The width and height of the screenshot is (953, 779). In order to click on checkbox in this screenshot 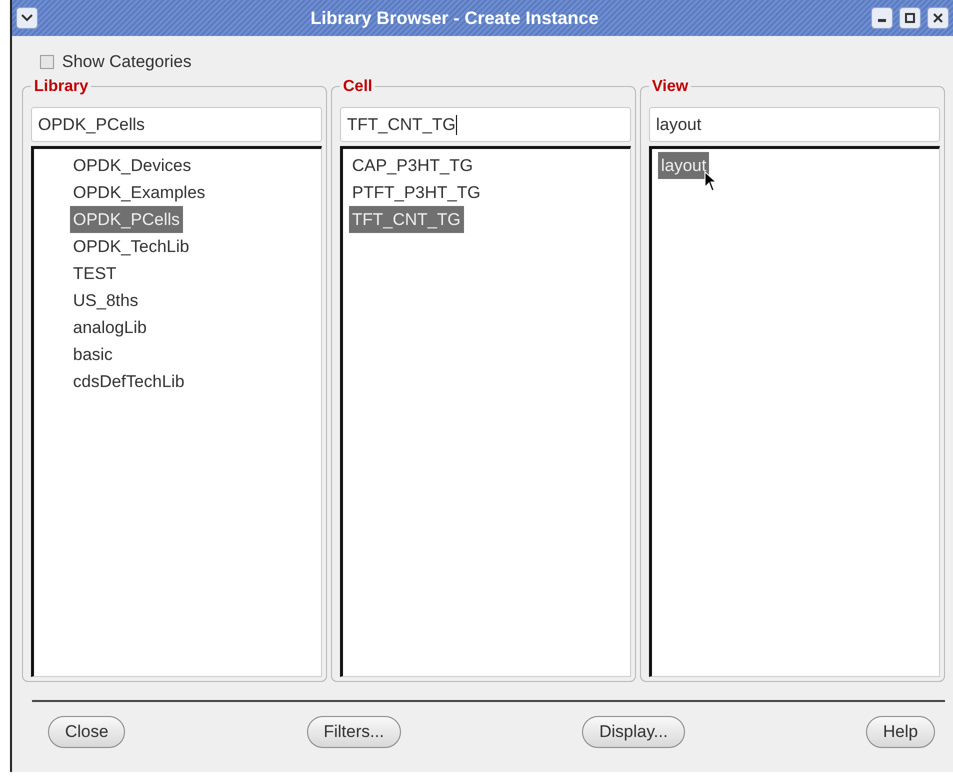, I will do `click(47, 62)`.